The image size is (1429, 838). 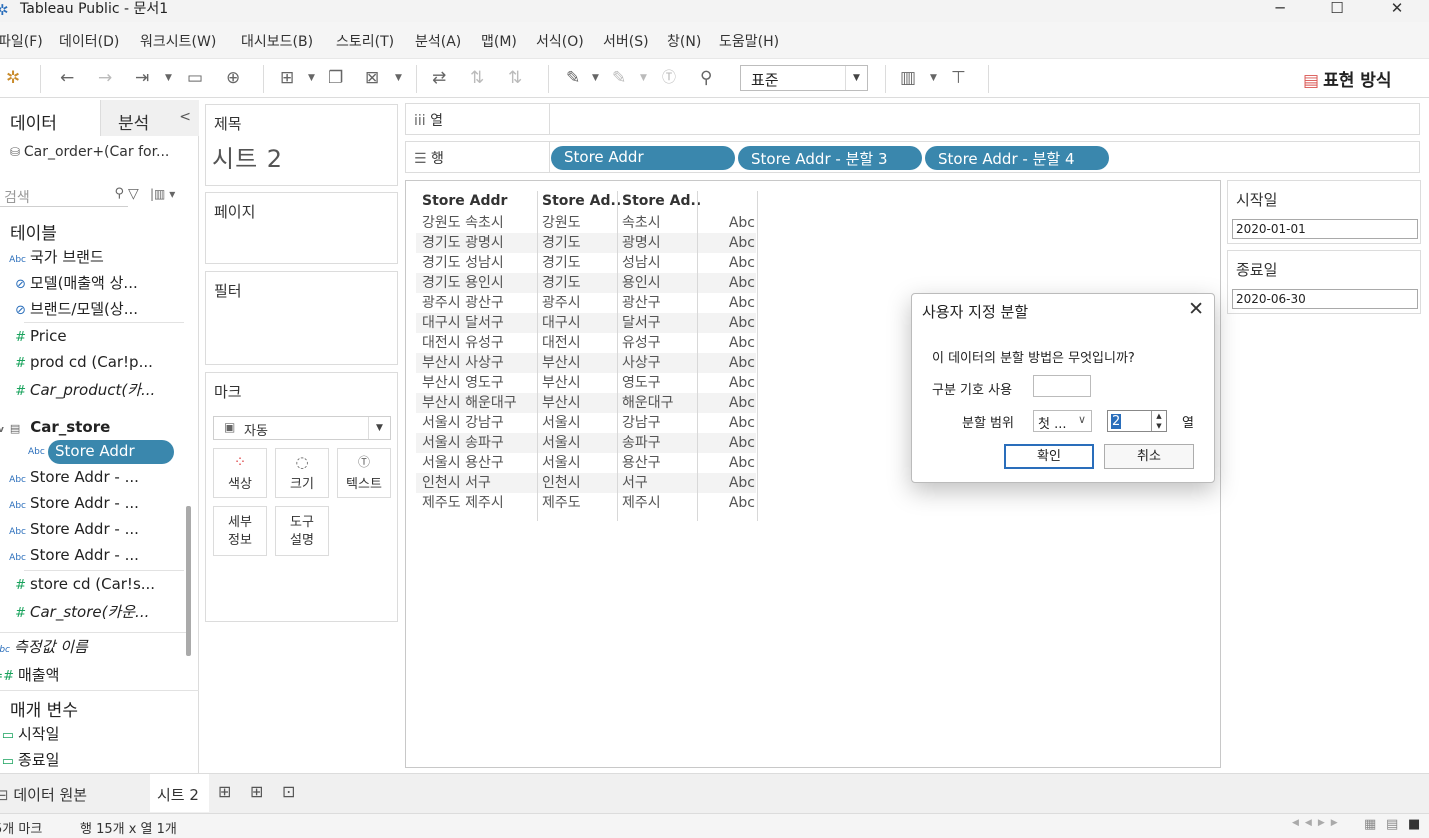 What do you see at coordinates (561, 343) in the screenshot?
I see `table-cell: 대전시` at bounding box center [561, 343].